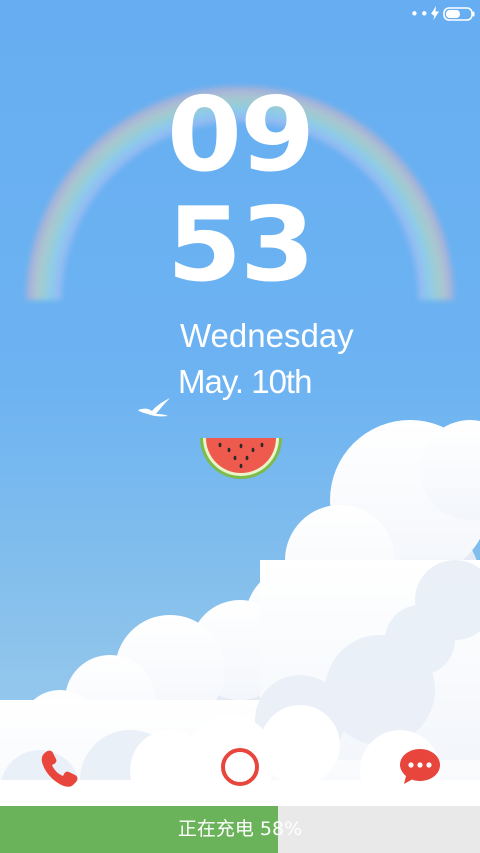  I want to click on clock-minutes: 53, so click(240, 245).